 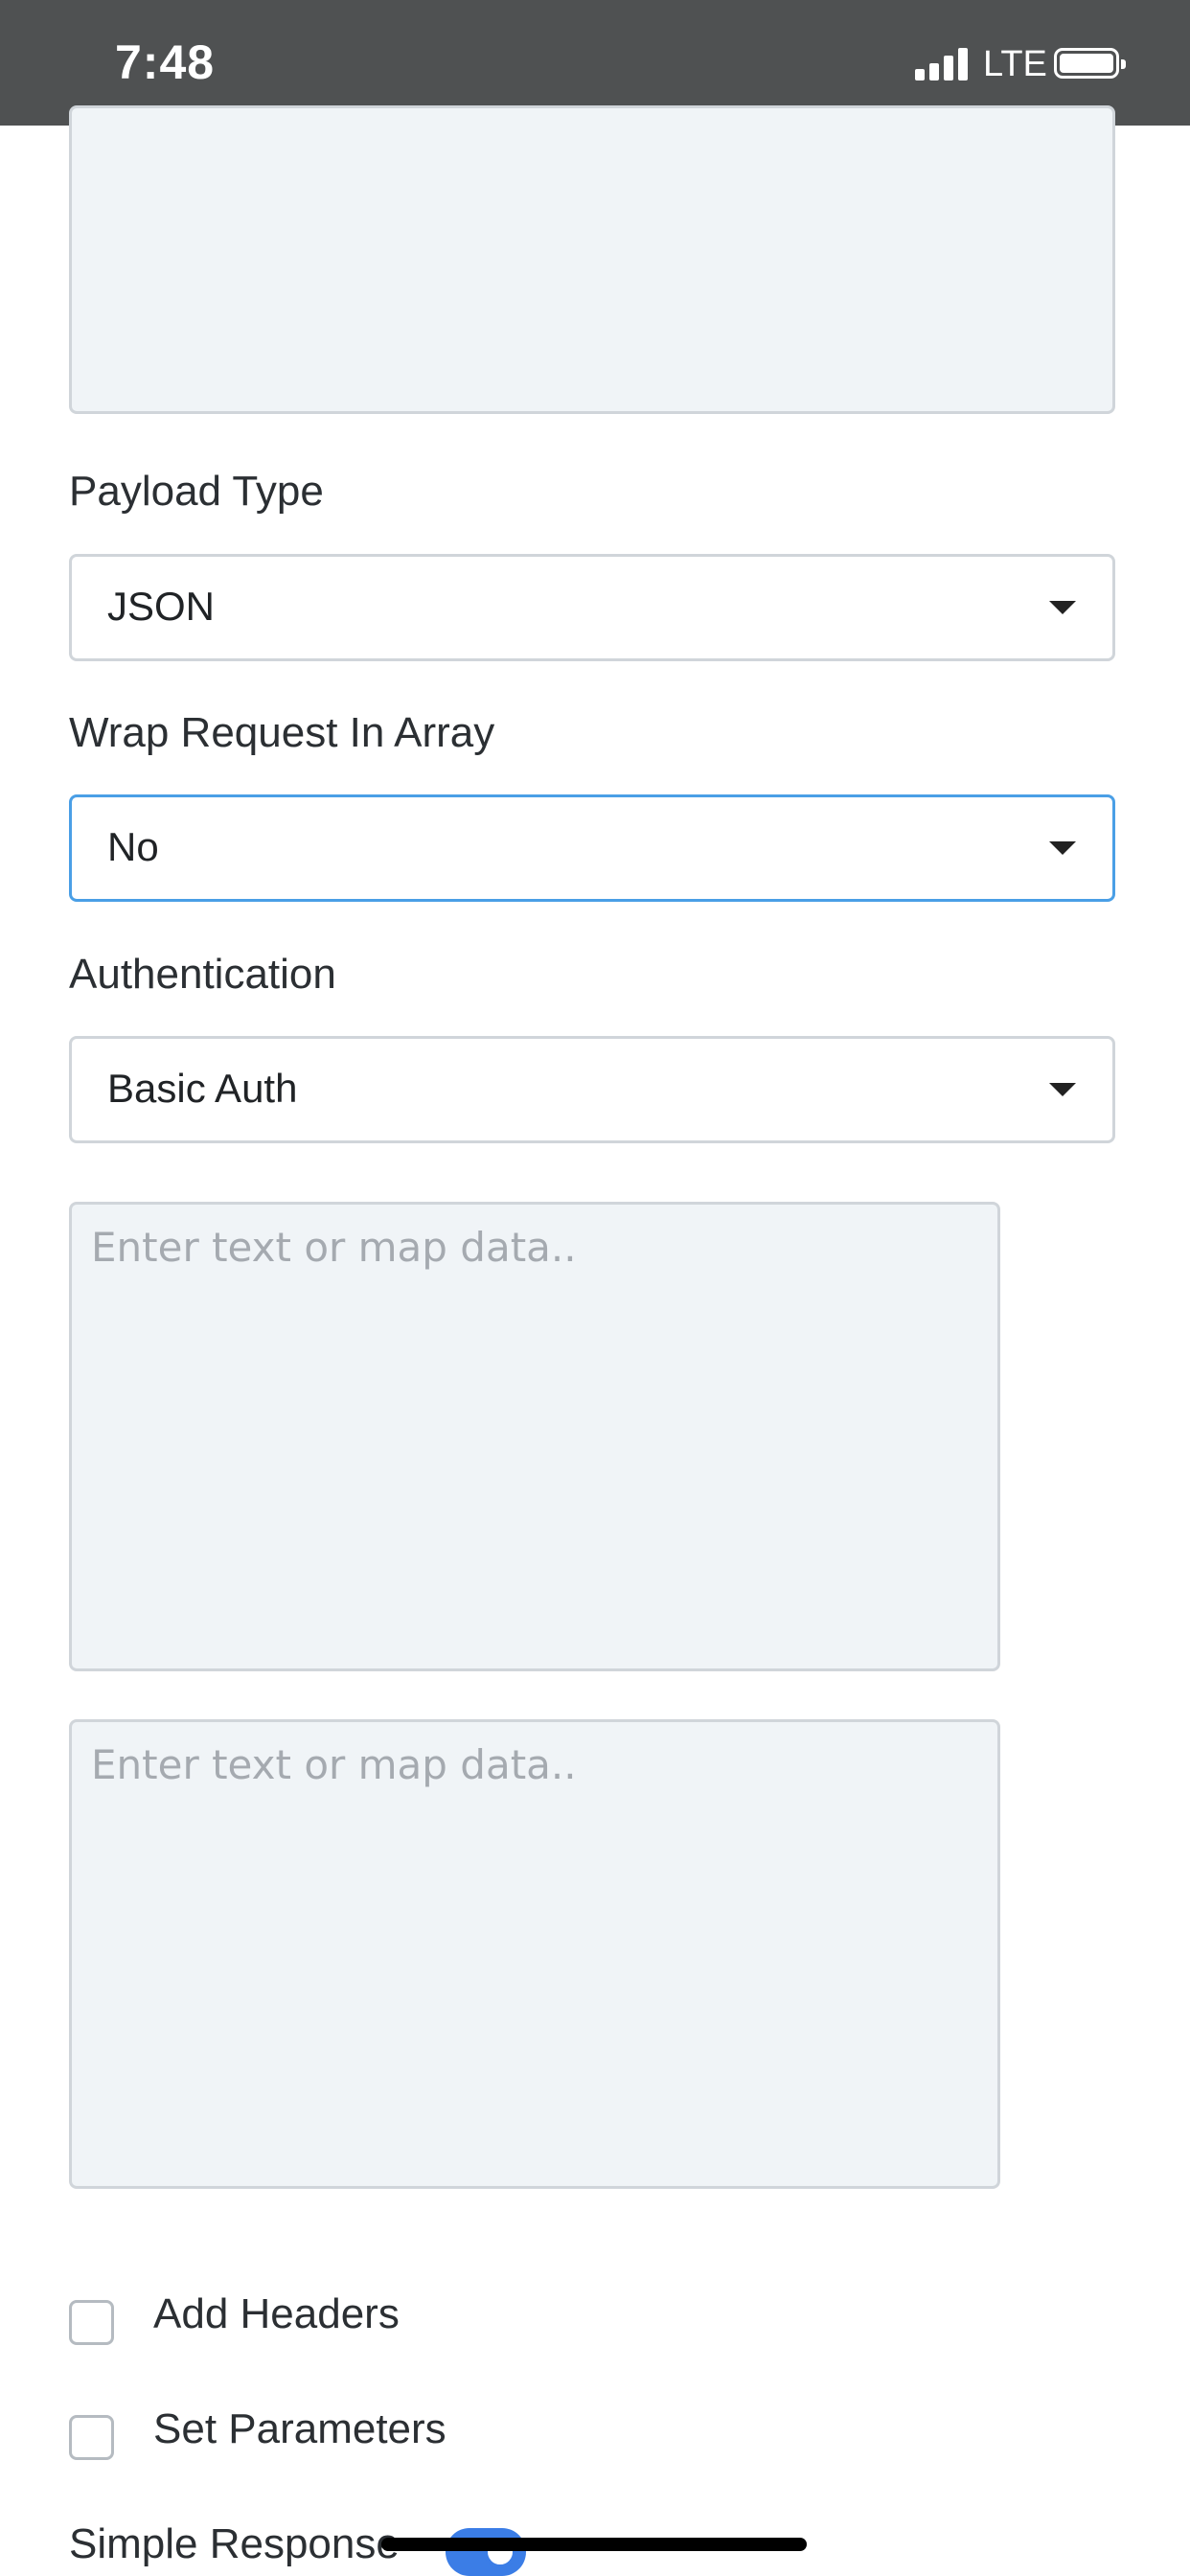 I want to click on password-field: Enter text or map data.., so click(x=534, y=1954).